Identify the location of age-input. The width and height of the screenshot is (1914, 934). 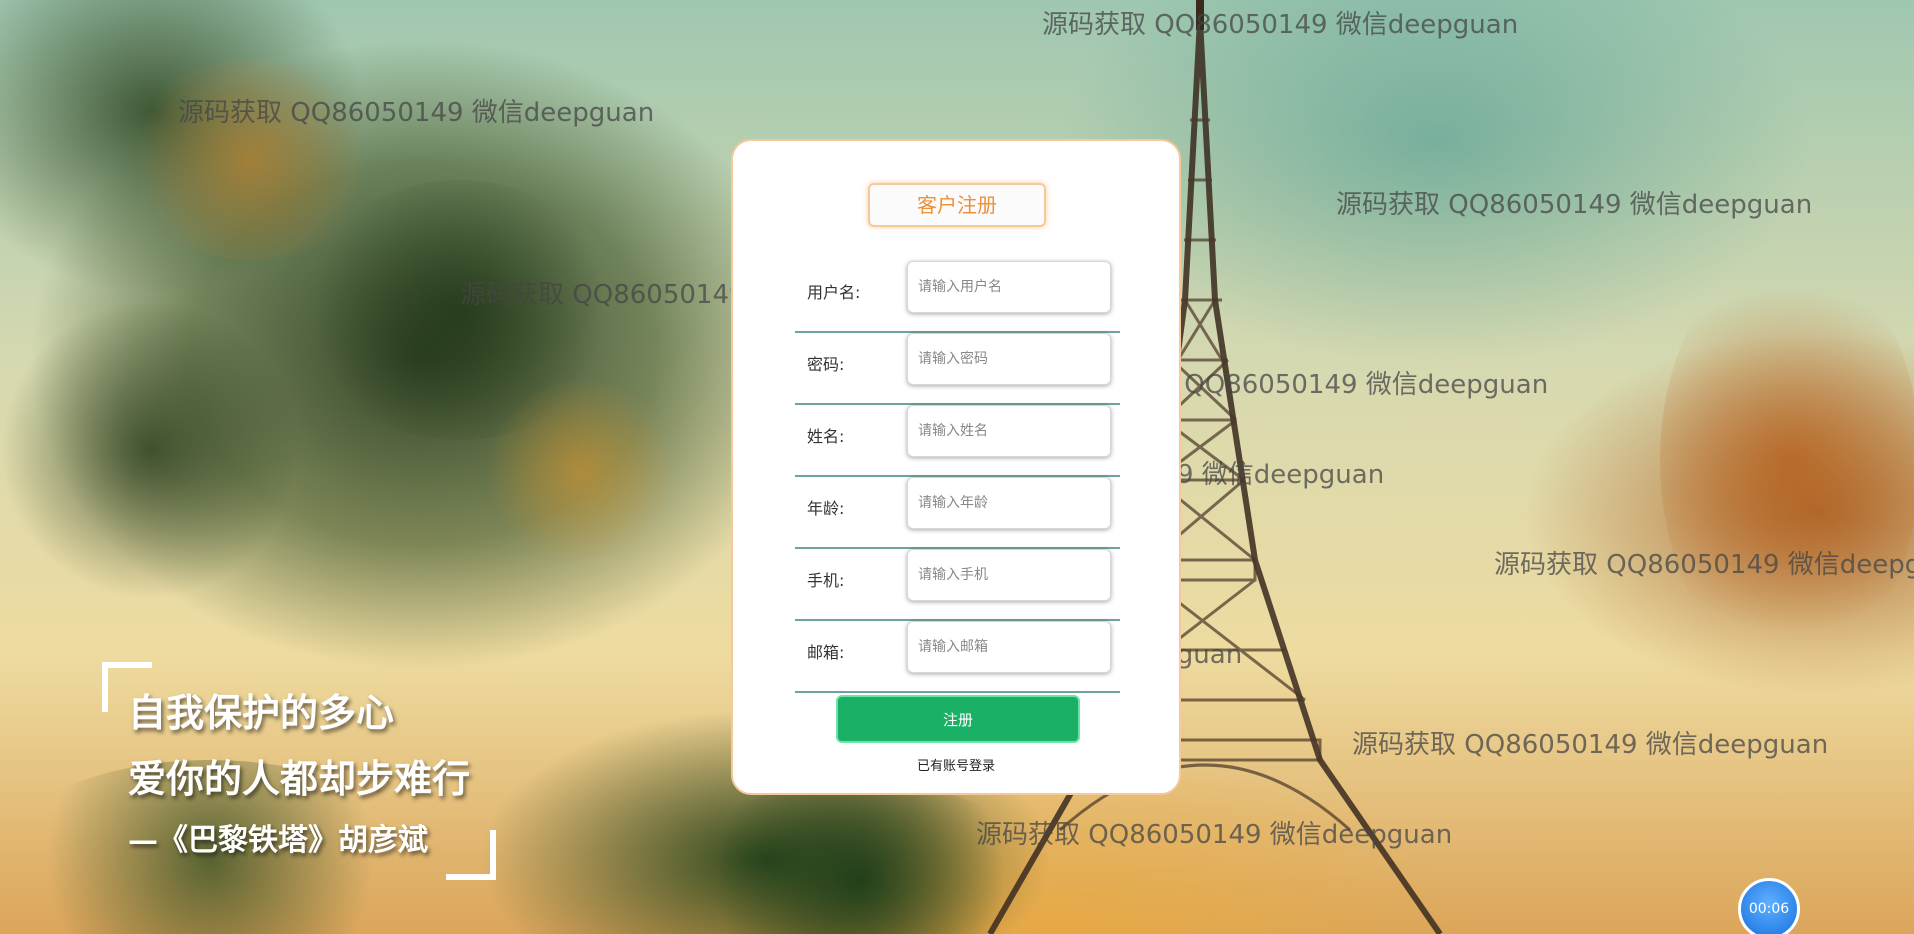
(1009, 503).